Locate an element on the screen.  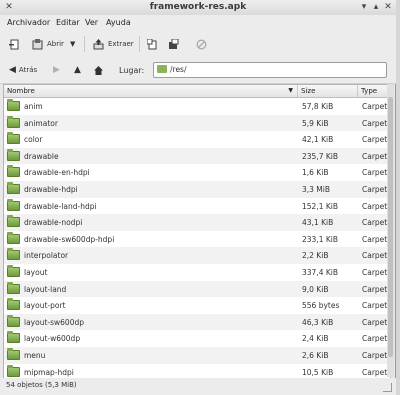
dropdown-arrow-icon: ▼ is located at coordinates (73, 44).